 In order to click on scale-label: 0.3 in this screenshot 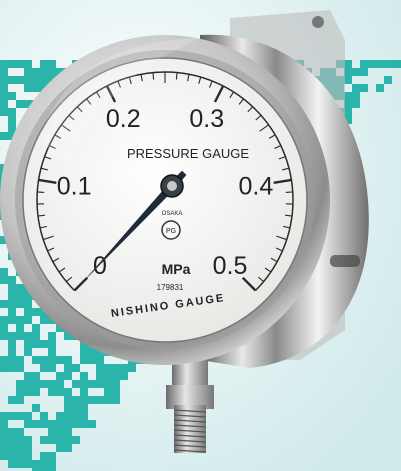, I will do `click(206, 119)`.